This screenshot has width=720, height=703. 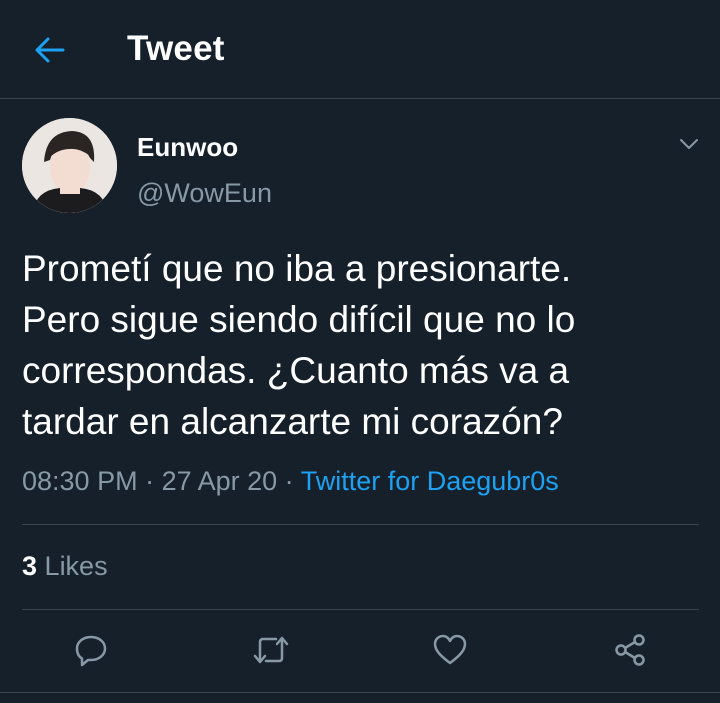 I want to click on tweet-source-link: Twitter for Daegubr0s, so click(x=430, y=481).